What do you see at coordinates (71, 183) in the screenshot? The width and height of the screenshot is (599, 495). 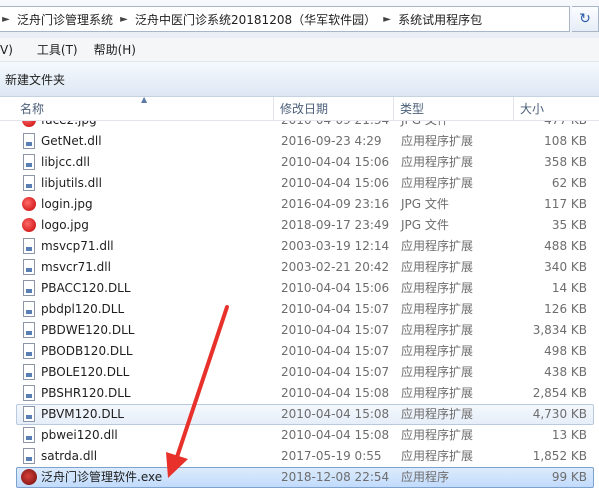 I see `file-name: libjutils.dll` at bounding box center [71, 183].